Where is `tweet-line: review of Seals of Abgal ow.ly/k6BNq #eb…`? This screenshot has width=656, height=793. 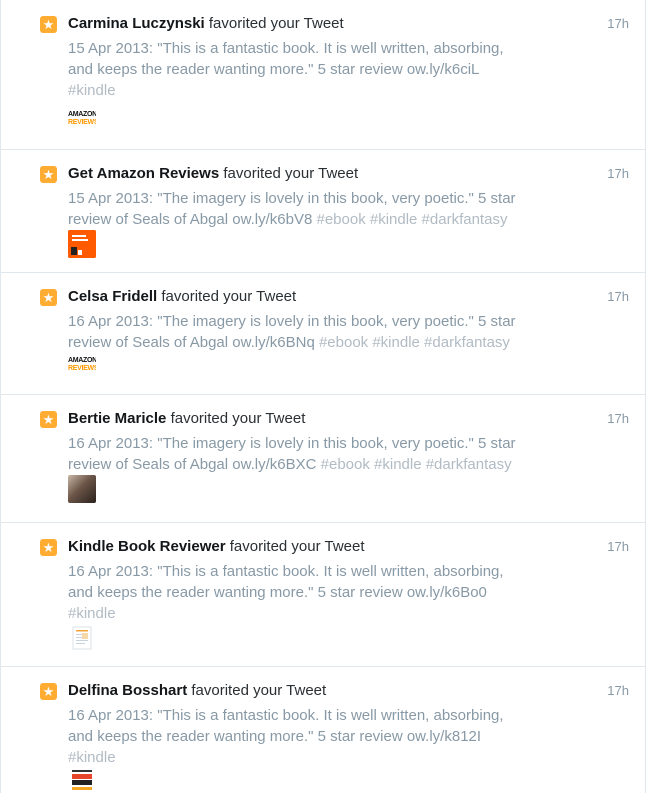 tweet-line: review of Seals of Abgal ow.ly/k6BNq #eb… is located at coordinates (289, 342).